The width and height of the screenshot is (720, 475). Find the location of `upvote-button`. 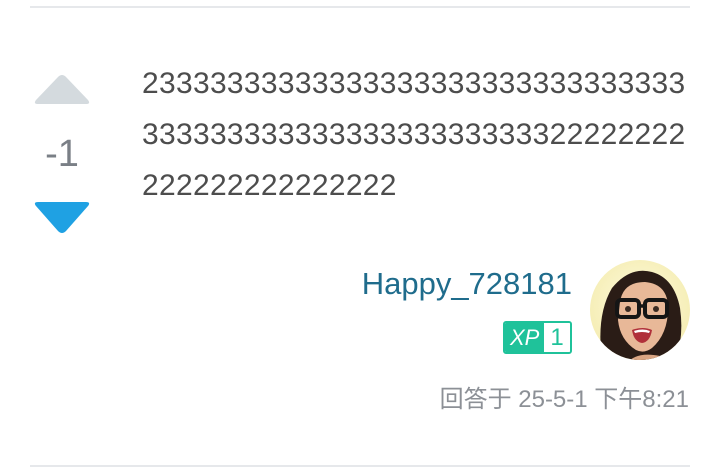

upvote-button is located at coordinates (62, 89).